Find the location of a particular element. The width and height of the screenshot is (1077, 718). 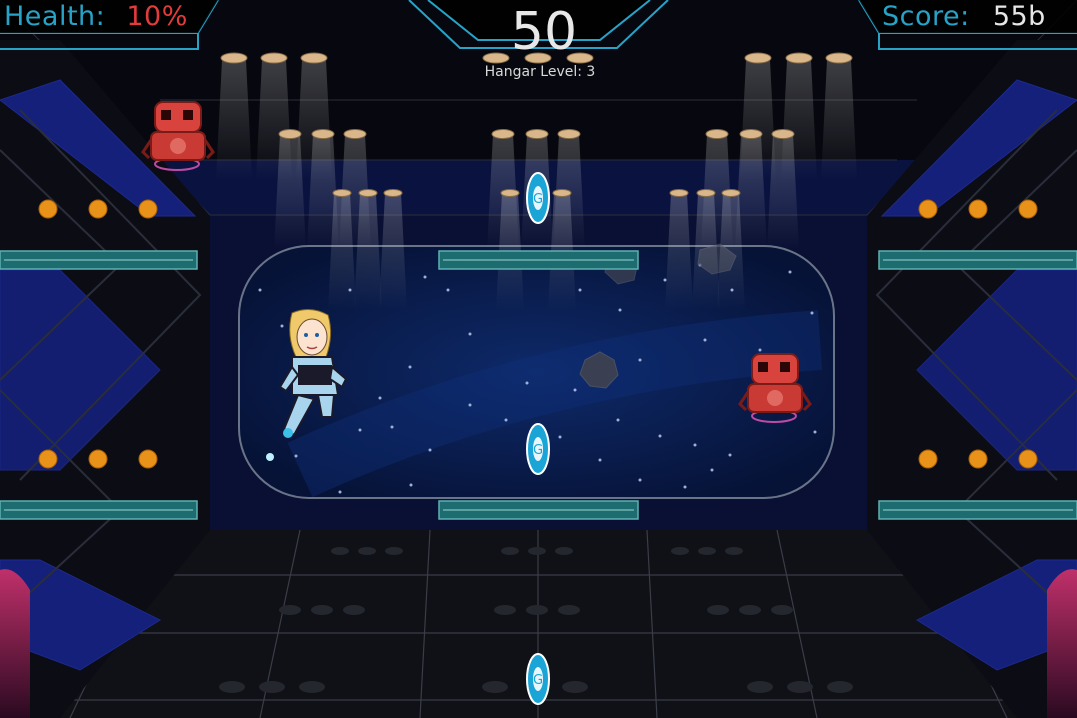

left-portal is located at coordinates (15, 643).